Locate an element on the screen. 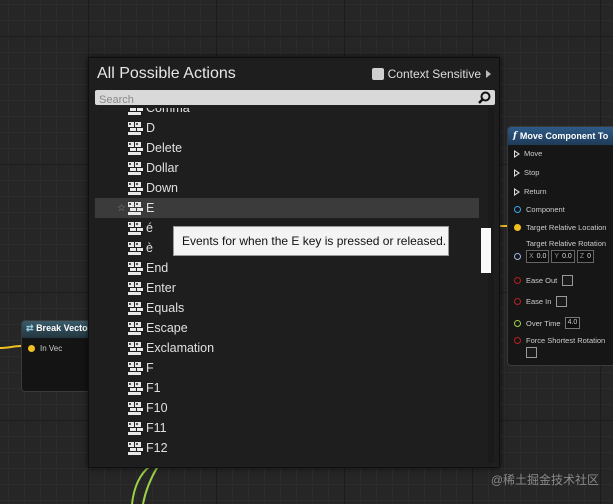 The height and width of the screenshot is (504, 613). list-item: End is located at coordinates (287, 268).